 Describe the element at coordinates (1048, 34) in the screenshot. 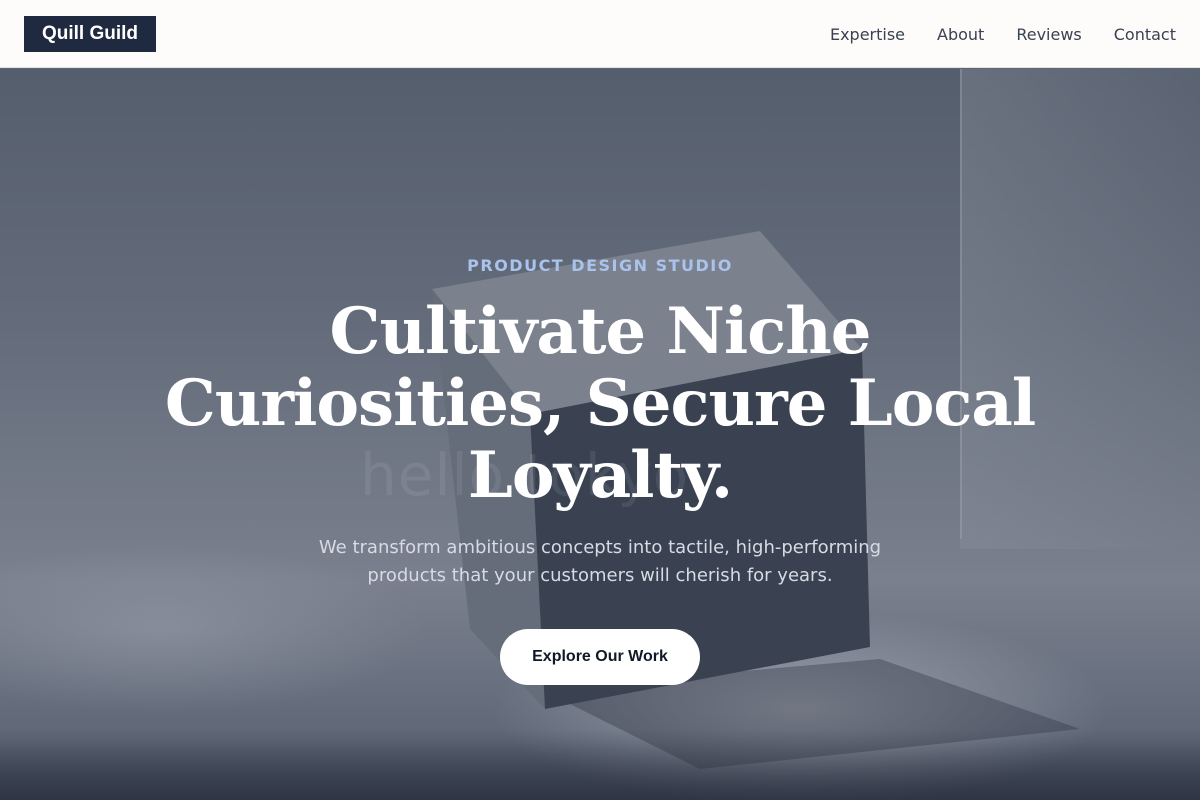

I see `nav-link-reviews: Reviews` at that location.